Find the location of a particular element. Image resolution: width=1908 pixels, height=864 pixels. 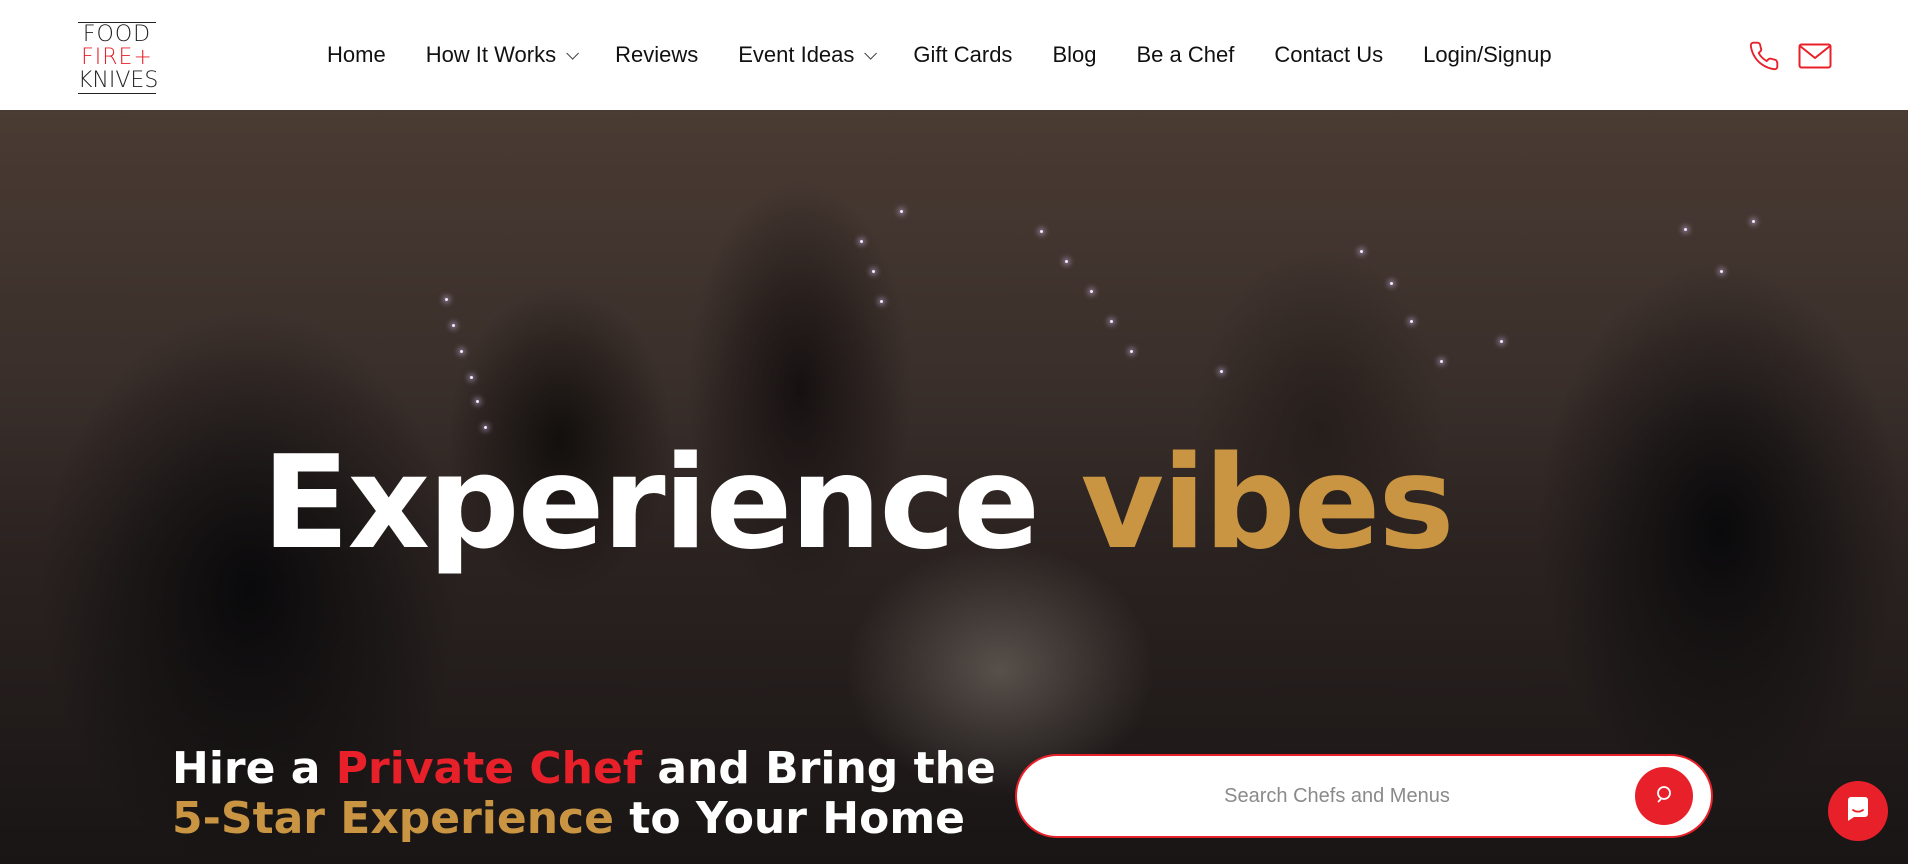

search-input is located at coordinates (1337, 796).